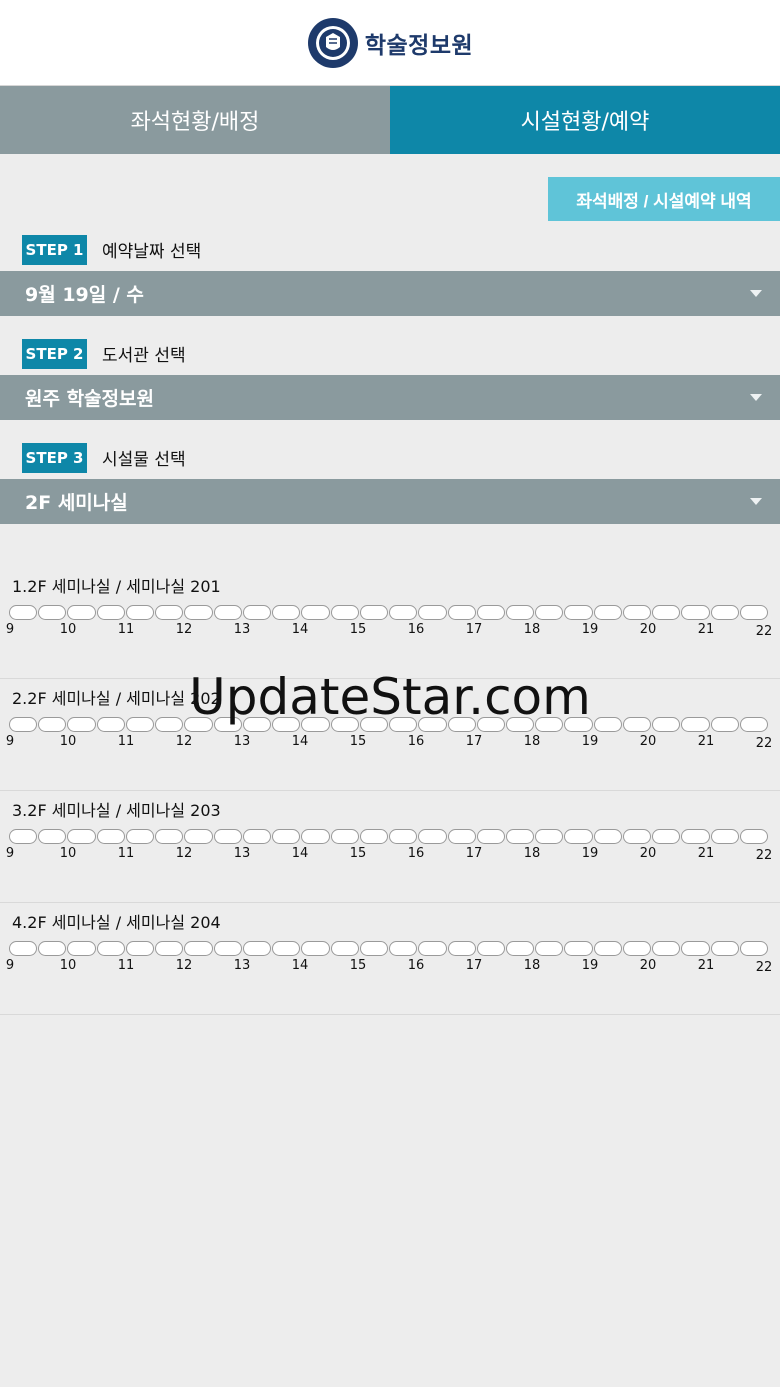 This screenshot has width=780, height=1387. Describe the element at coordinates (664, 199) in the screenshot. I see `reservation-history-button: 좌석배정 / 시설예약 내역` at that location.